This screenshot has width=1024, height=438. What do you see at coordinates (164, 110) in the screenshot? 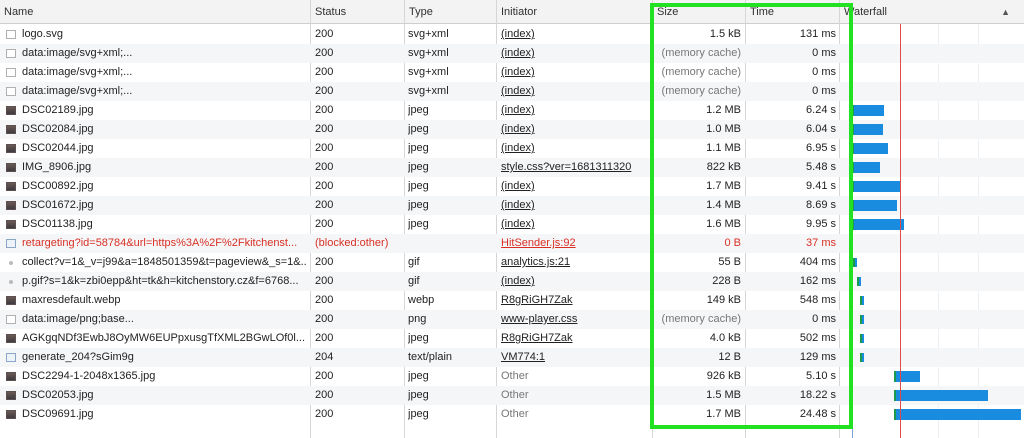
I see `cell-name: DSC02189.jpg` at bounding box center [164, 110].